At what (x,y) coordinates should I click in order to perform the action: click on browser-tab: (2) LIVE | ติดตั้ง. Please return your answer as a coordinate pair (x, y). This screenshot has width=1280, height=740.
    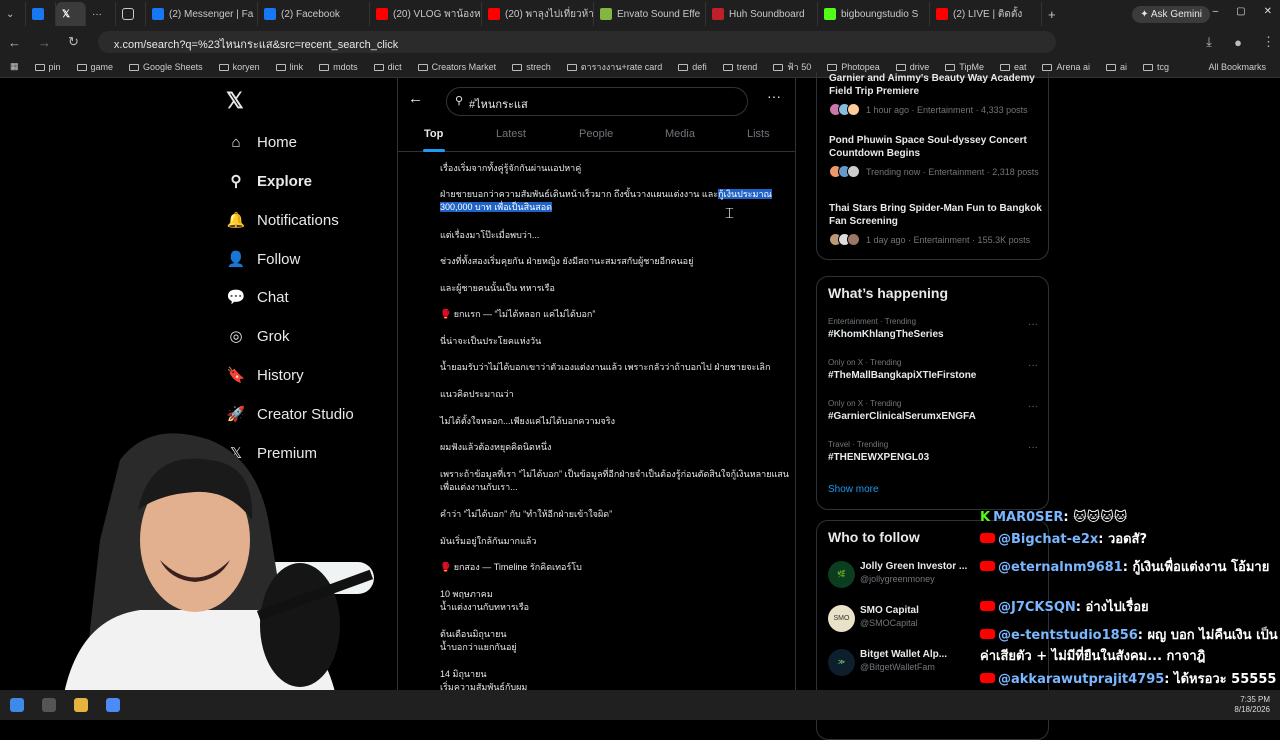
    Looking at the image, I should click on (986, 14).